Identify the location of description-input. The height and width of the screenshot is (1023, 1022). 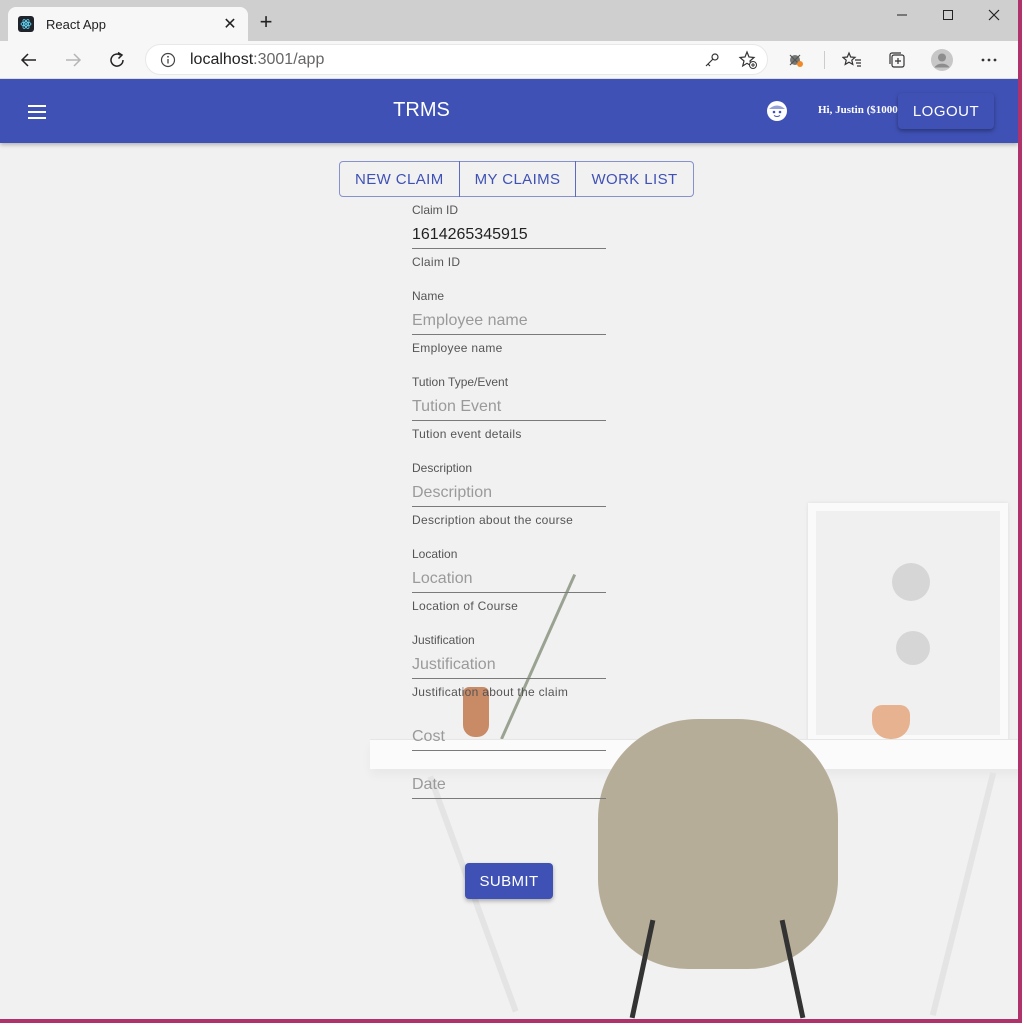
(509, 491).